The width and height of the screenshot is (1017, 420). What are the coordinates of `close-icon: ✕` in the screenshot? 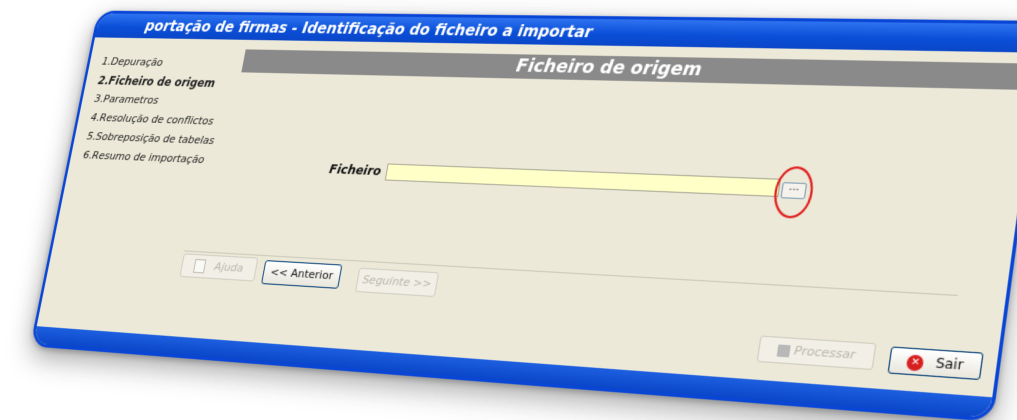 It's located at (915, 362).